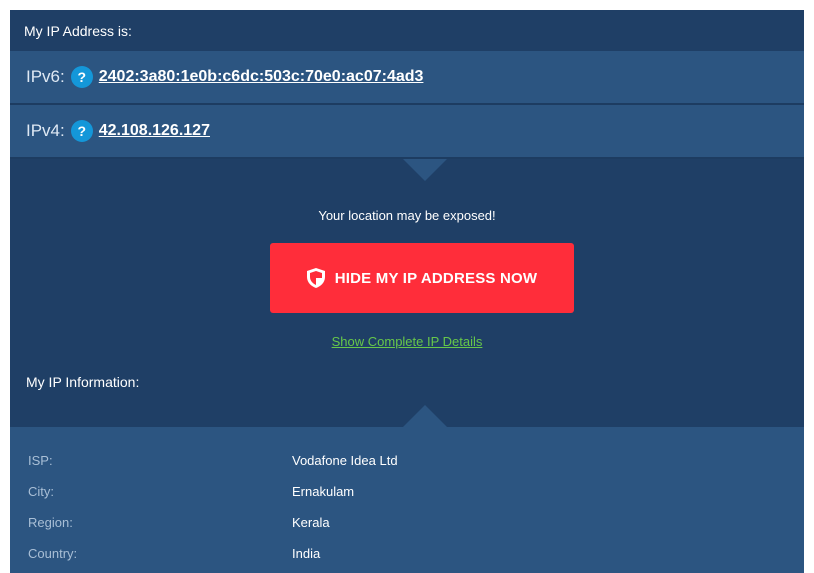  I want to click on panel-header: My IP Address is:, so click(407, 30).